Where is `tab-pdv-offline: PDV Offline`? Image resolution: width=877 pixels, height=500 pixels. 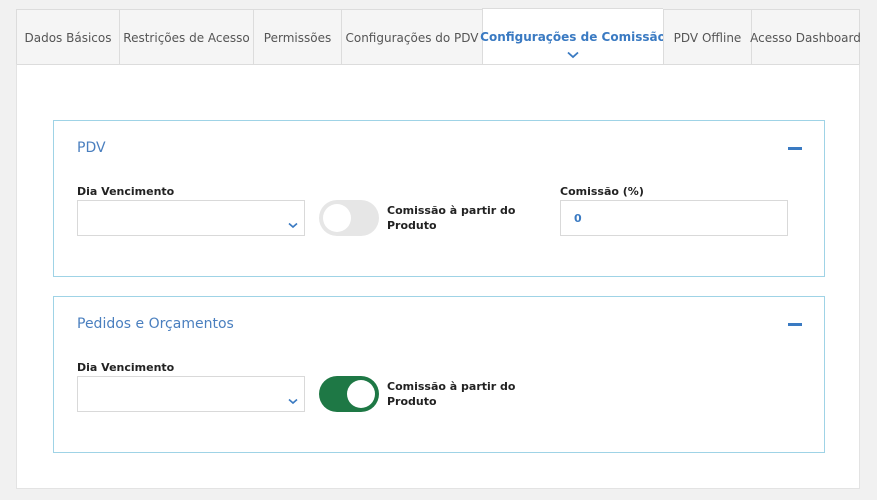
tab-pdv-offline: PDV Offline is located at coordinates (707, 37).